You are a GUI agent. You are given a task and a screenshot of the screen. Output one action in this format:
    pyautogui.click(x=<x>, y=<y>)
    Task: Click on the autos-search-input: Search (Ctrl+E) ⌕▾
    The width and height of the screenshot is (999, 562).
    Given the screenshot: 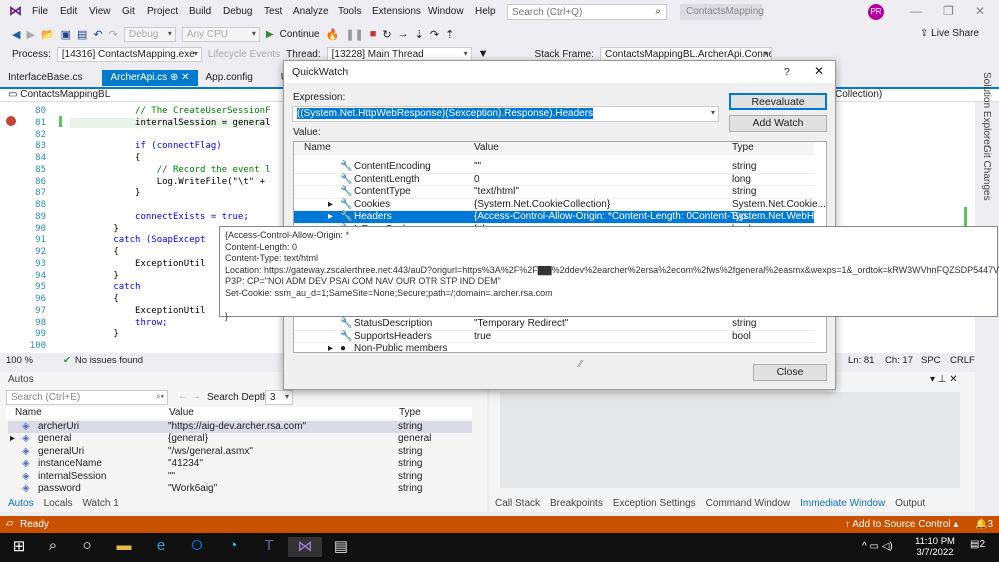 What is the action you would take?
    pyautogui.click(x=87, y=397)
    